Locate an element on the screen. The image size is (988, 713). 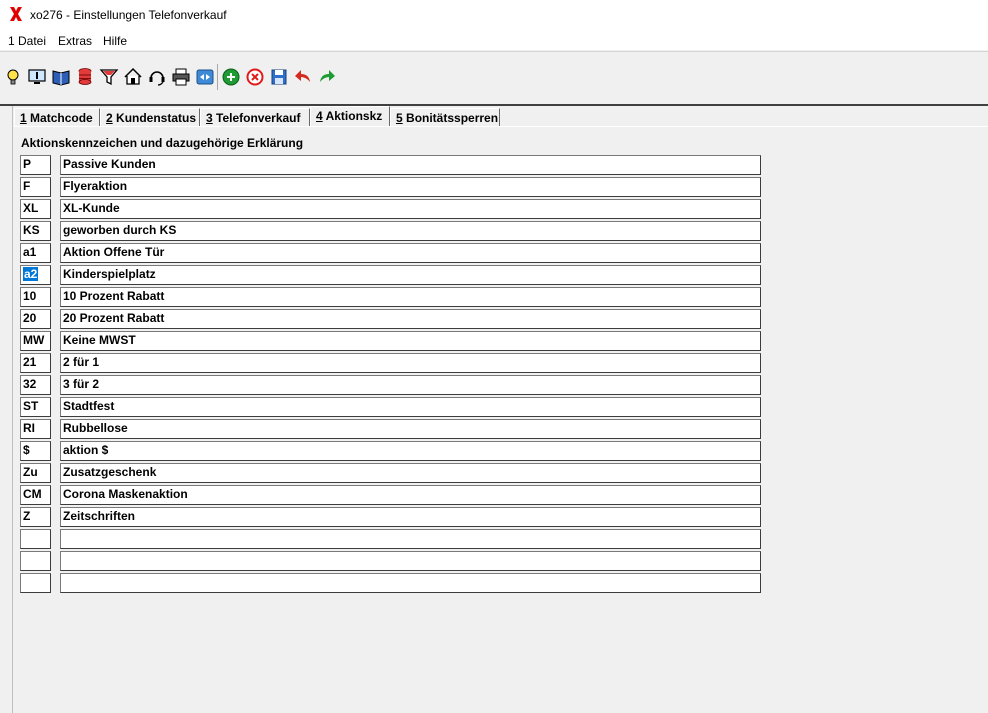
description-field: Aktion Offene Tür is located at coordinates (410, 253).